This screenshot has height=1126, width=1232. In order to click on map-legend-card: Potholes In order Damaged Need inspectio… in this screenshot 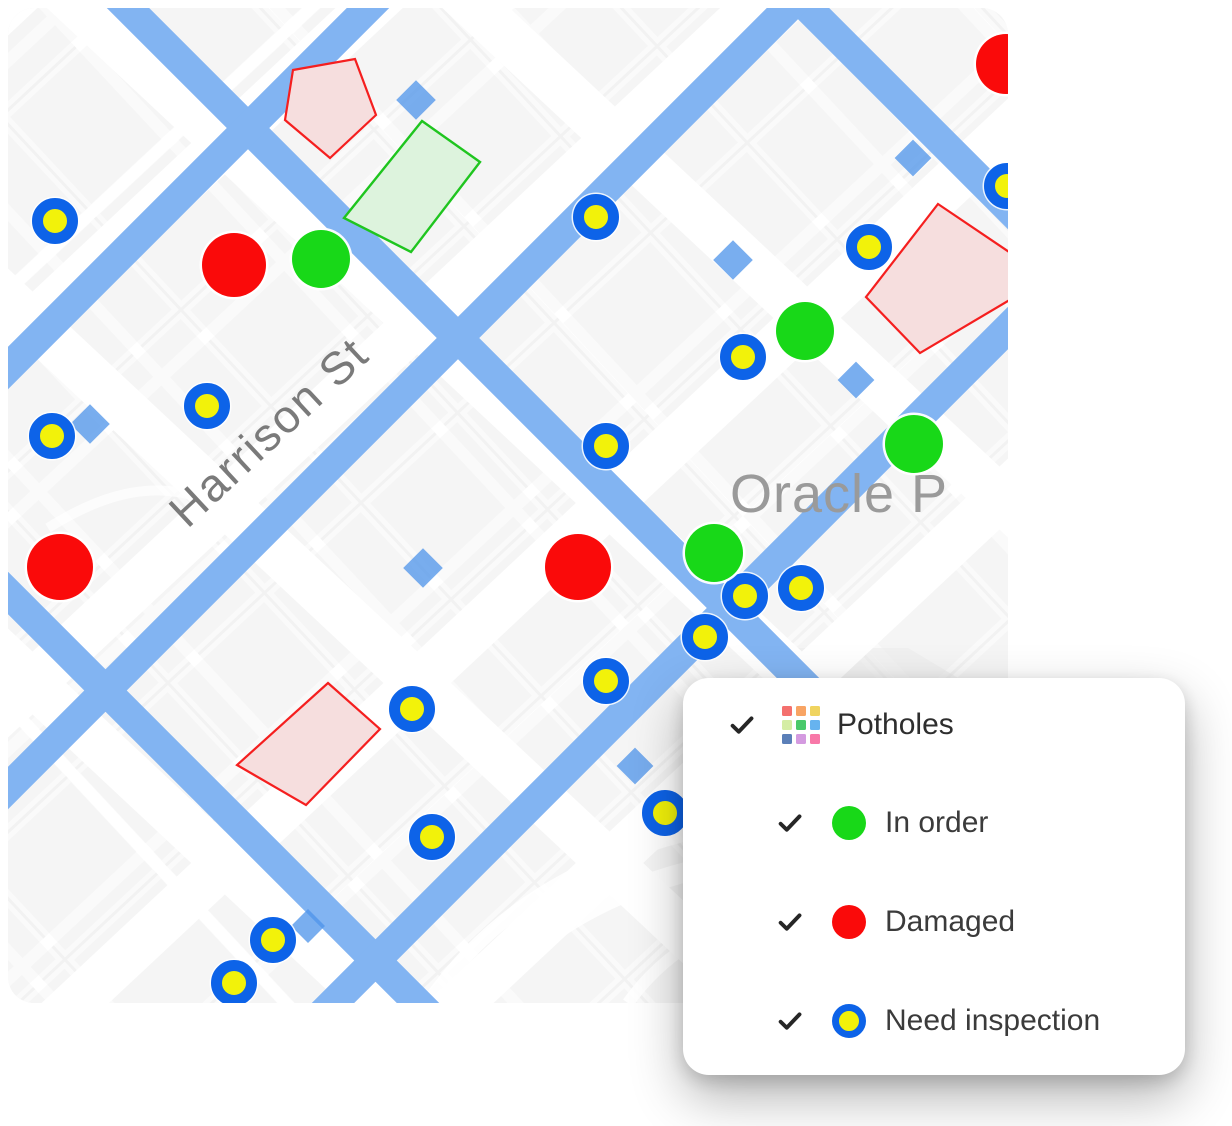, I will do `click(934, 876)`.